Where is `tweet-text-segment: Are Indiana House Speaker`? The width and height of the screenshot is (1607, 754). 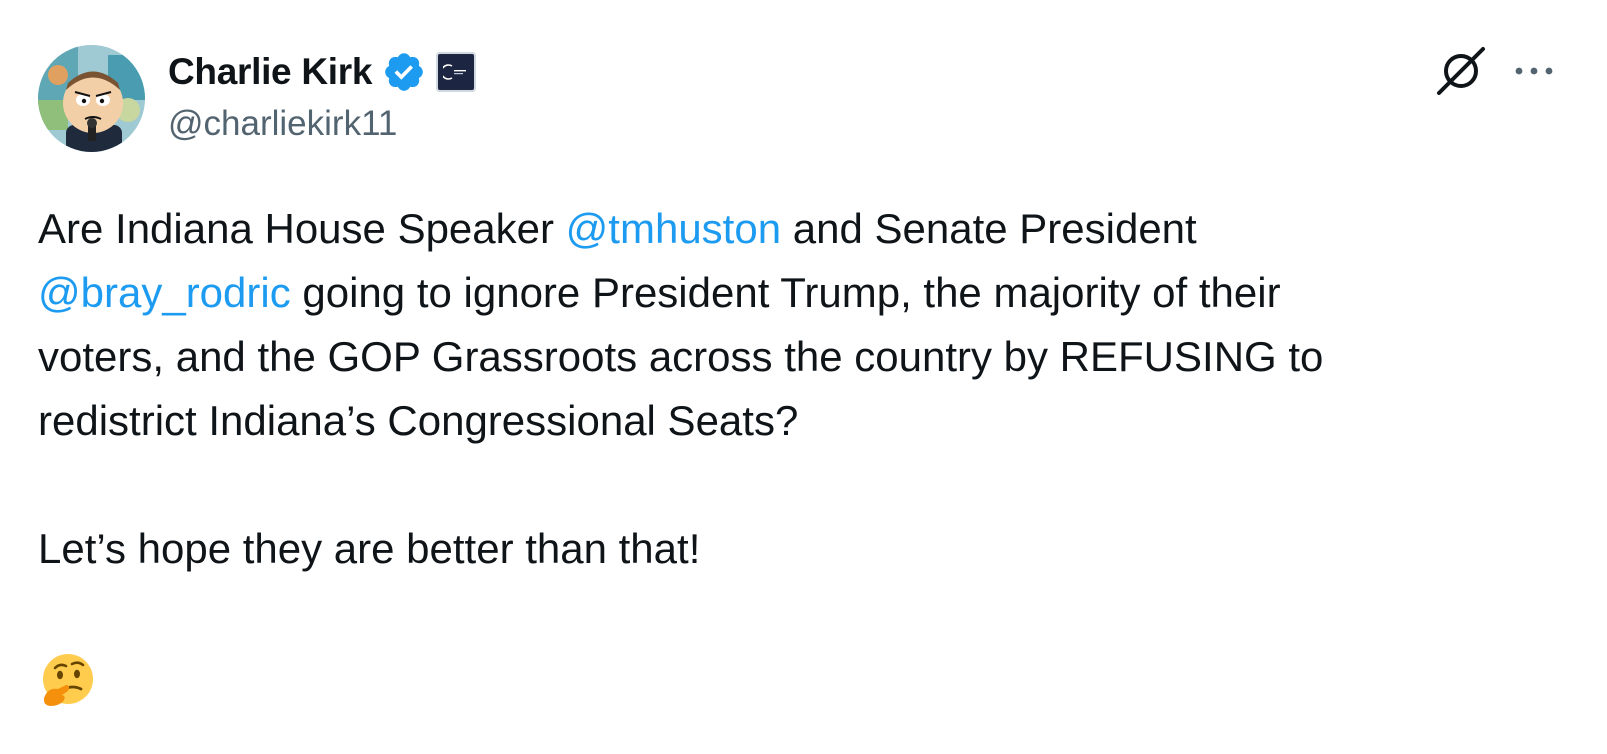
tweet-text-segment: Are Indiana House Speaker is located at coordinates (302, 228).